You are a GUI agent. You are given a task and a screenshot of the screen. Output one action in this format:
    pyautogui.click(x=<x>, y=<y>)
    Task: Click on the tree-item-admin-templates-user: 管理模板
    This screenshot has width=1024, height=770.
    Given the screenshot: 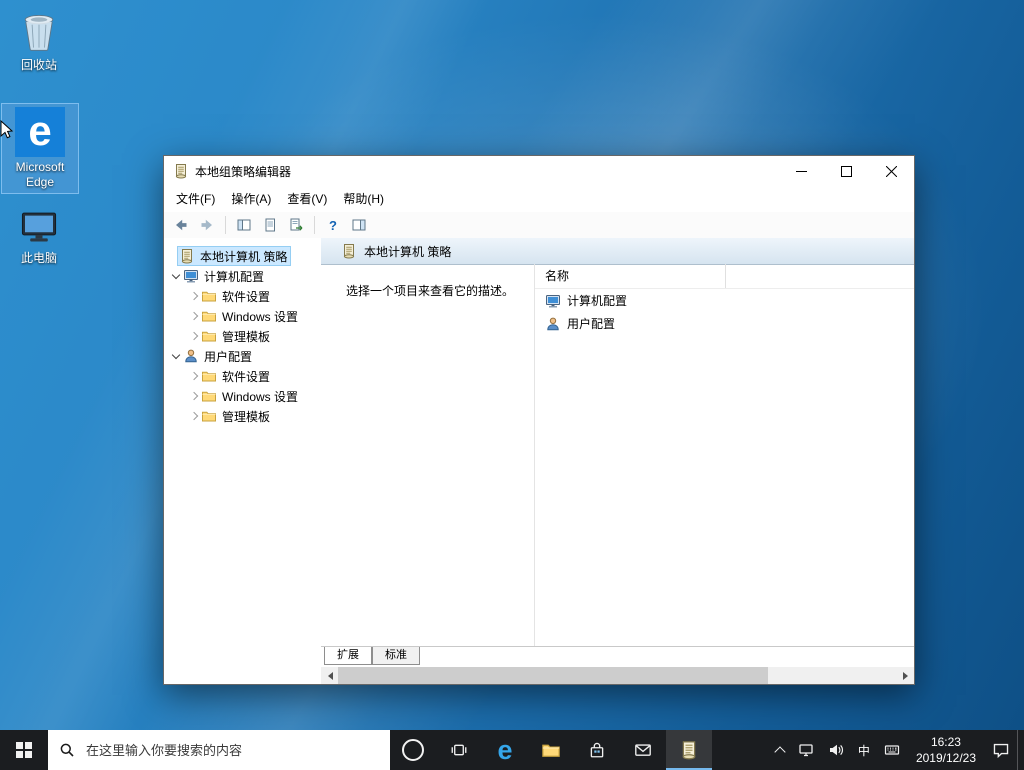 What is the action you would take?
    pyautogui.click(x=242, y=416)
    